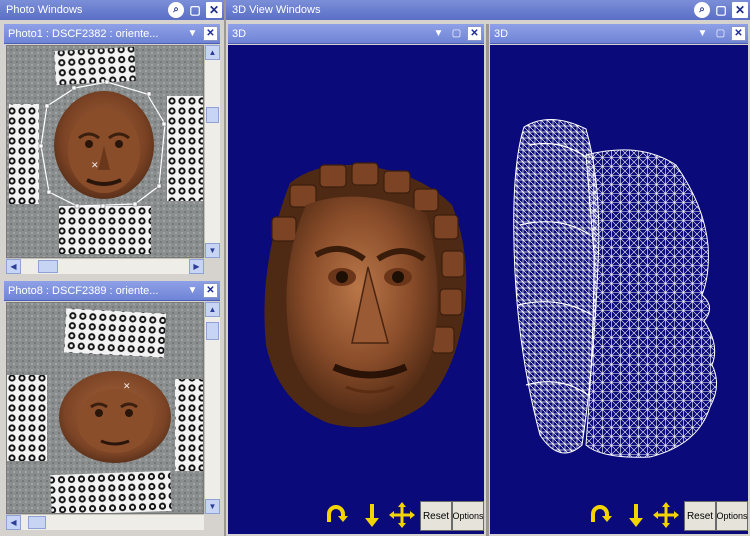  What do you see at coordinates (44, 10) in the screenshot?
I see `photo-windows-title: Photo Windows` at bounding box center [44, 10].